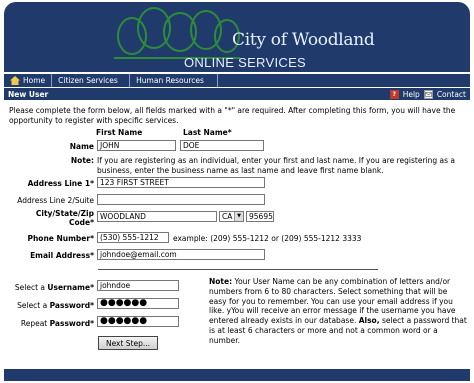  I want to click on password-label: Select a Password*, so click(55, 305).